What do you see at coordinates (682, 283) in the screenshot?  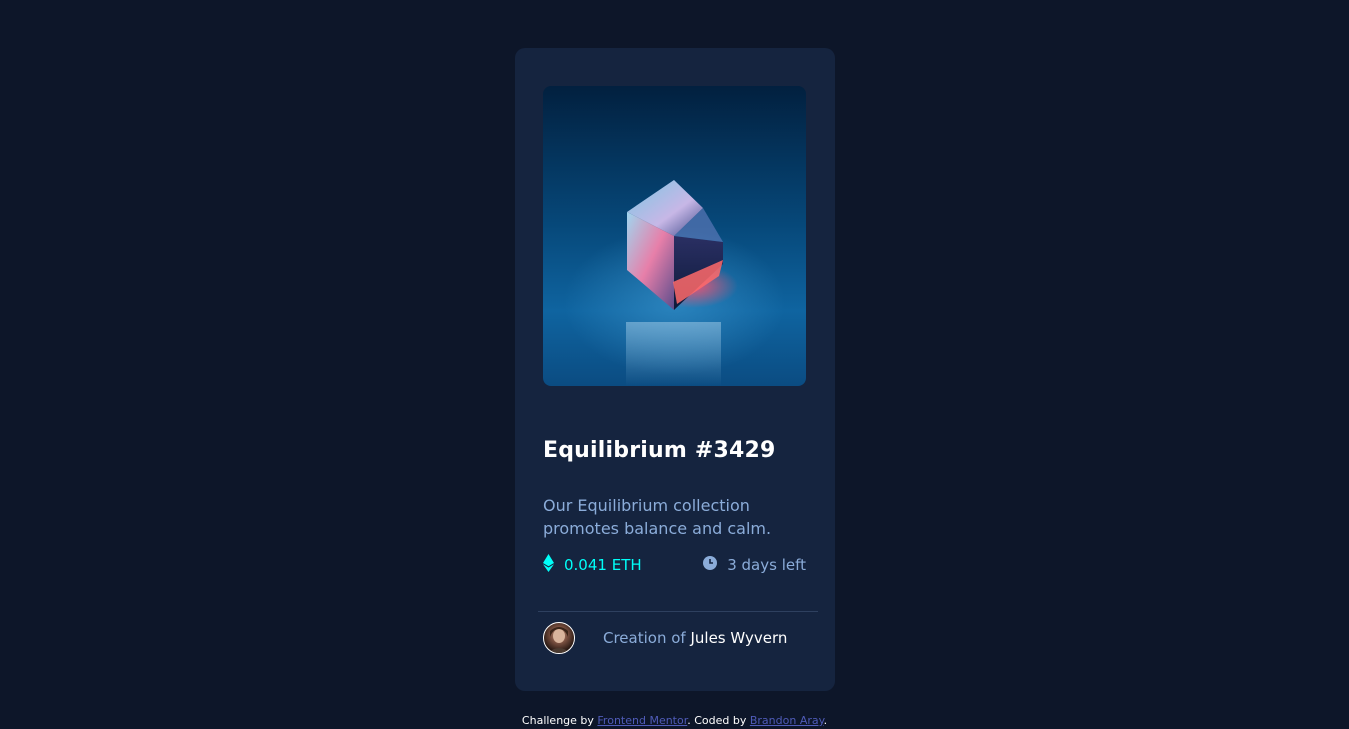 I see `cube-illustration` at bounding box center [682, 283].